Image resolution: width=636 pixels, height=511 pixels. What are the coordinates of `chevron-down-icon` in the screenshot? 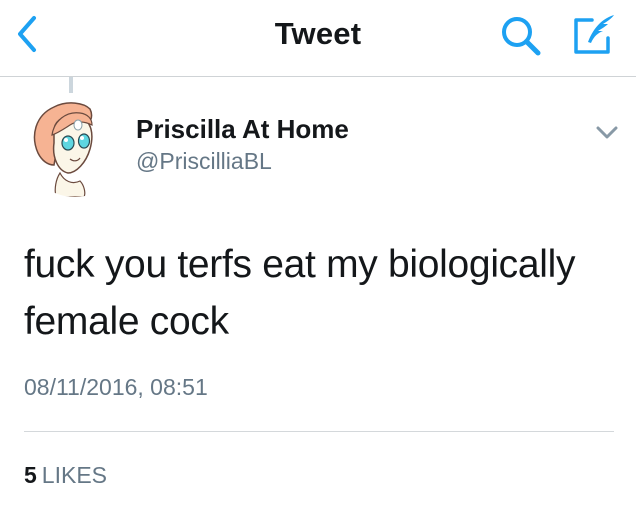 It's located at (607, 132).